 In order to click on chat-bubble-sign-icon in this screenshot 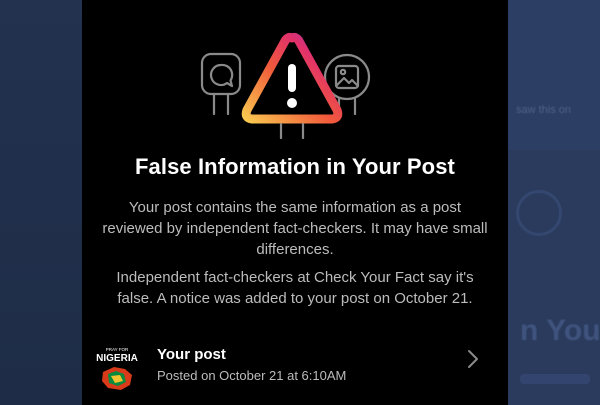, I will do `click(221, 84)`.